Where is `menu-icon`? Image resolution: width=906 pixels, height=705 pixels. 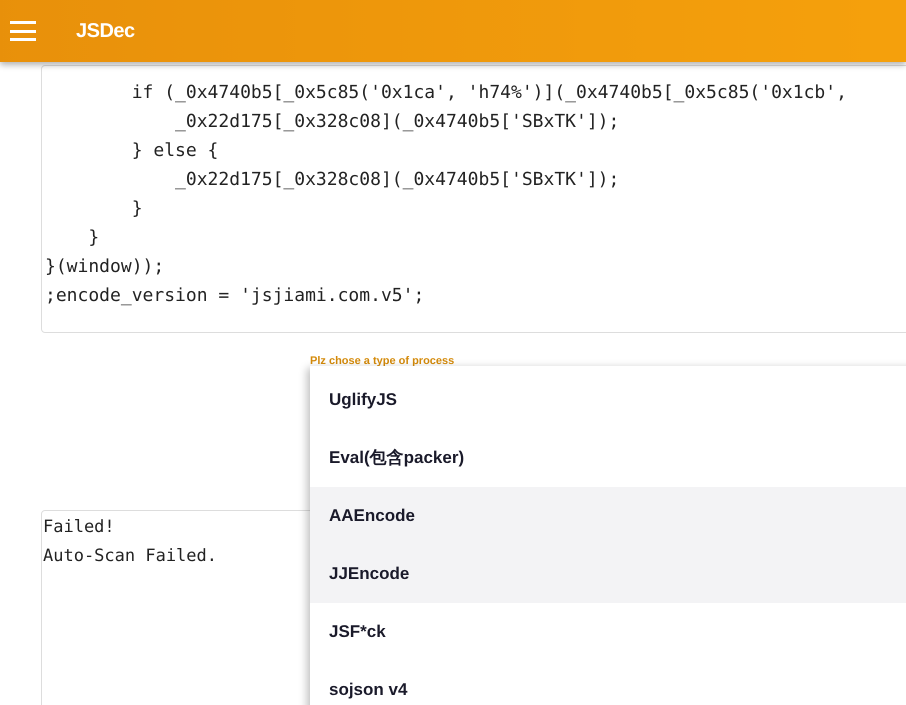 menu-icon is located at coordinates (23, 31).